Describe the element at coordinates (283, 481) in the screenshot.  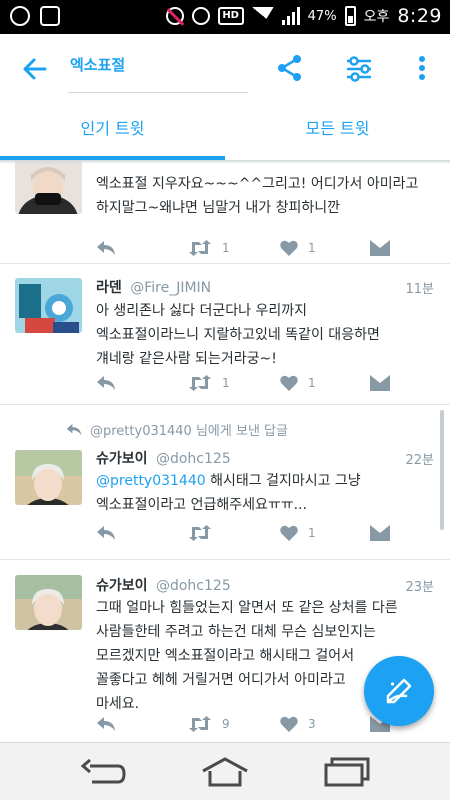
I see `tweet-text-fragment: 해시태그 걸지마시고 그냥` at that location.